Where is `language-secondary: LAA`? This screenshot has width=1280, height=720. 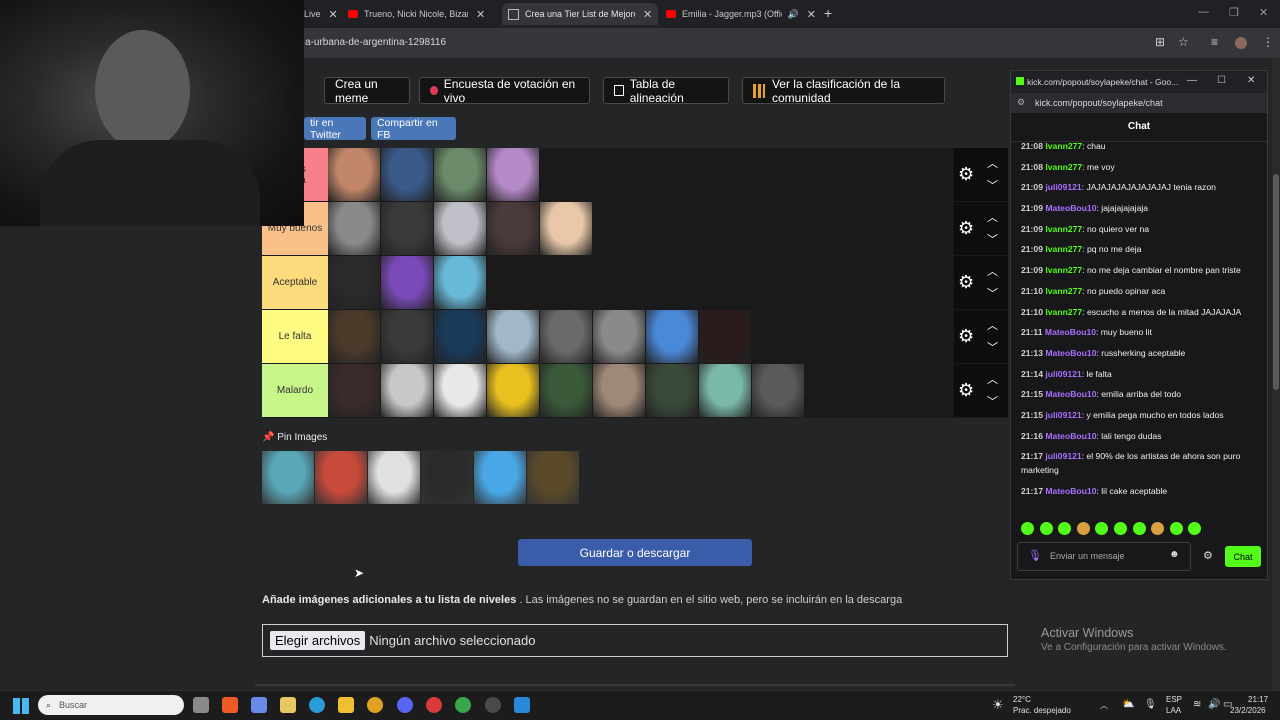
language-secondary: LAA is located at coordinates (1173, 710).